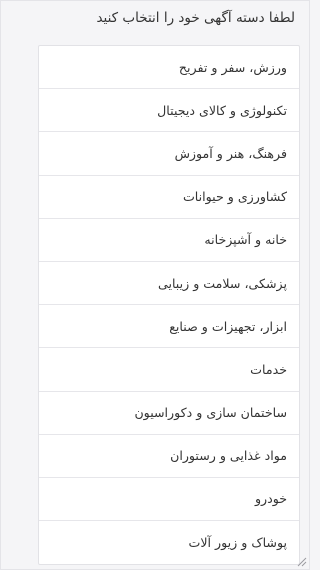 This screenshot has height=570, width=320. What do you see at coordinates (232, 67) in the screenshot?
I see `category-label: ورزش، سفر و تفریح` at bounding box center [232, 67].